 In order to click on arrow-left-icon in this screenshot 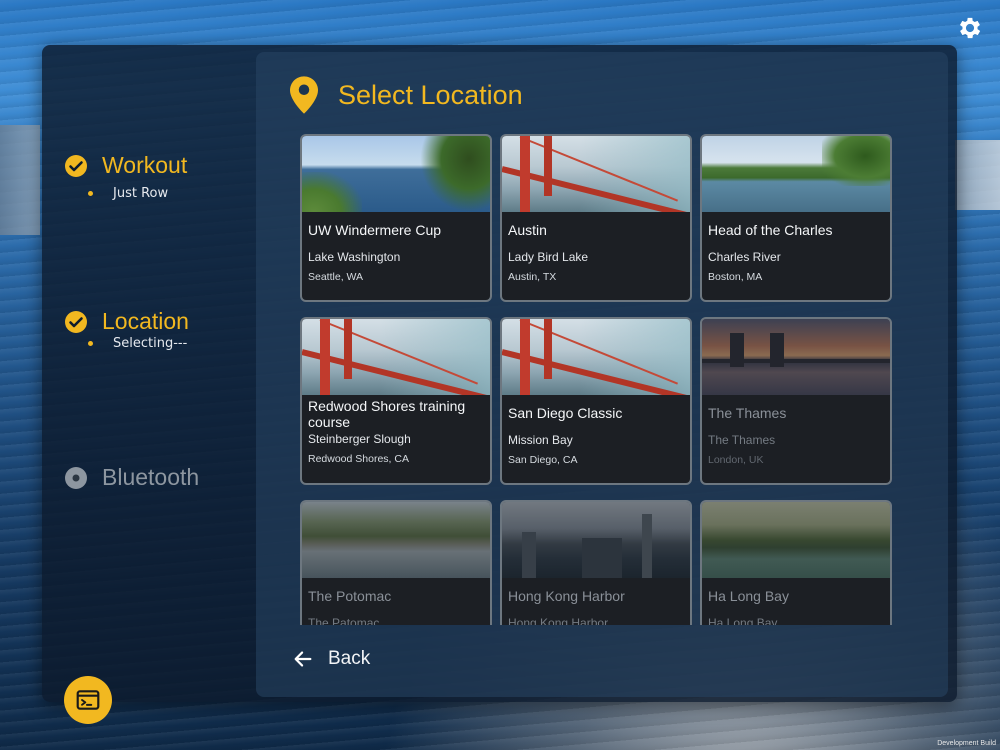, I will do `click(303, 659)`.